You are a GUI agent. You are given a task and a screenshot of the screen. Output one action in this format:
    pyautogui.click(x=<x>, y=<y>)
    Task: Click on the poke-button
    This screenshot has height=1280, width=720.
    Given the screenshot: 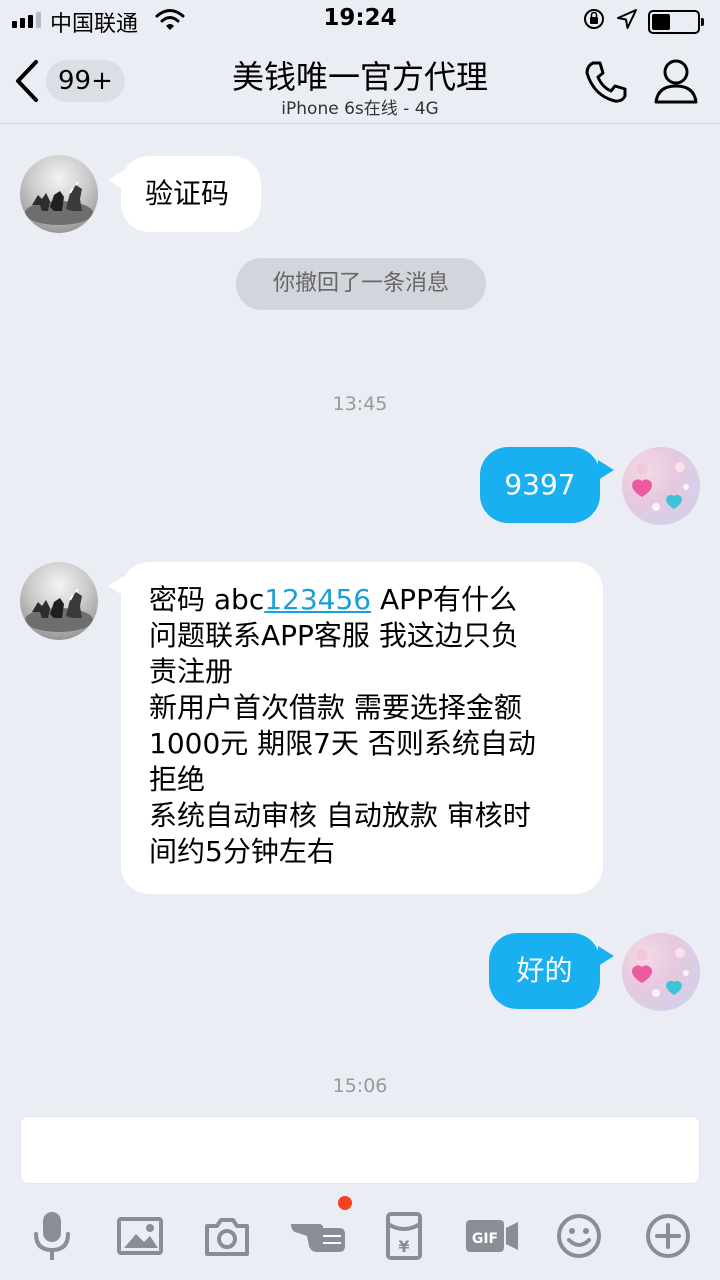 What is the action you would take?
    pyautogui.click(x=319, y=1236)
    